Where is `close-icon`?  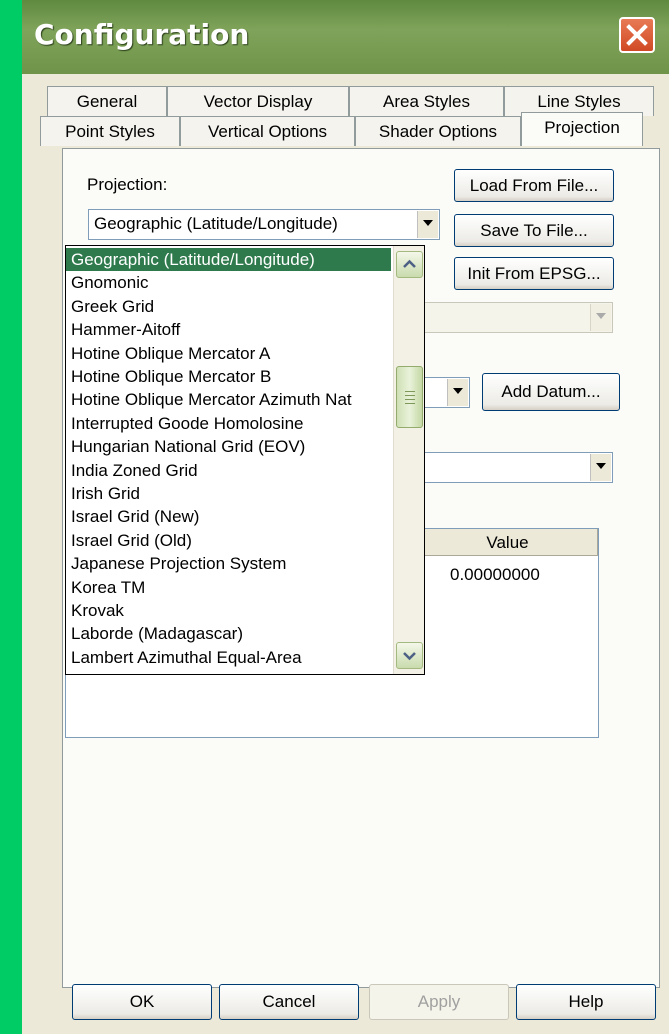 close-icon is located at coordinates (637, 35).